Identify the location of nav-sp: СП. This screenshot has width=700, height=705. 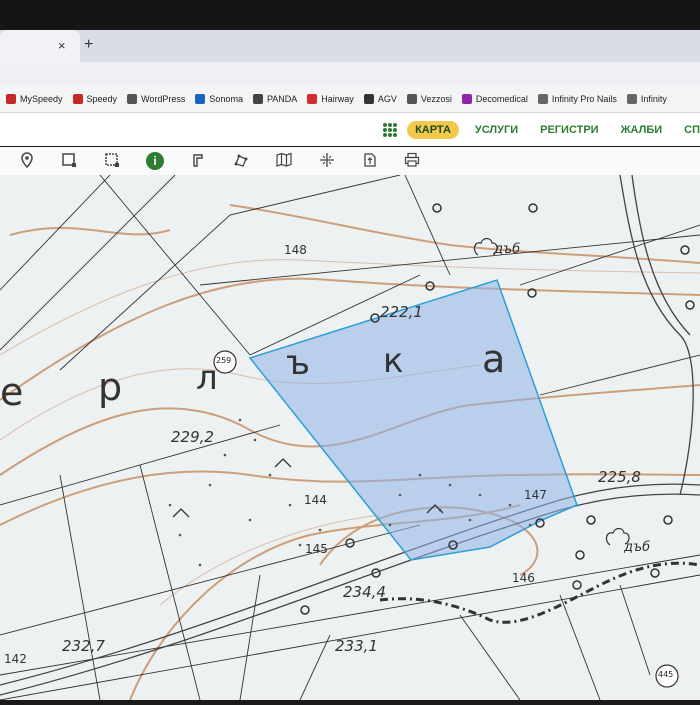
(692, 130).